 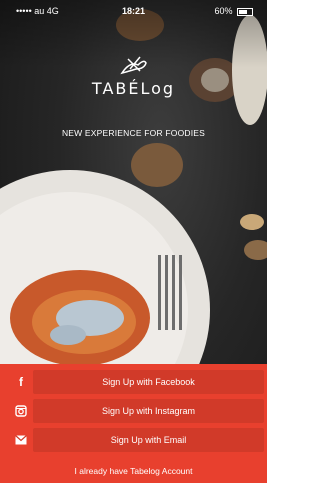 I want to click on email-signup-button: Sign Up with Email, so click(x=139, y=440).